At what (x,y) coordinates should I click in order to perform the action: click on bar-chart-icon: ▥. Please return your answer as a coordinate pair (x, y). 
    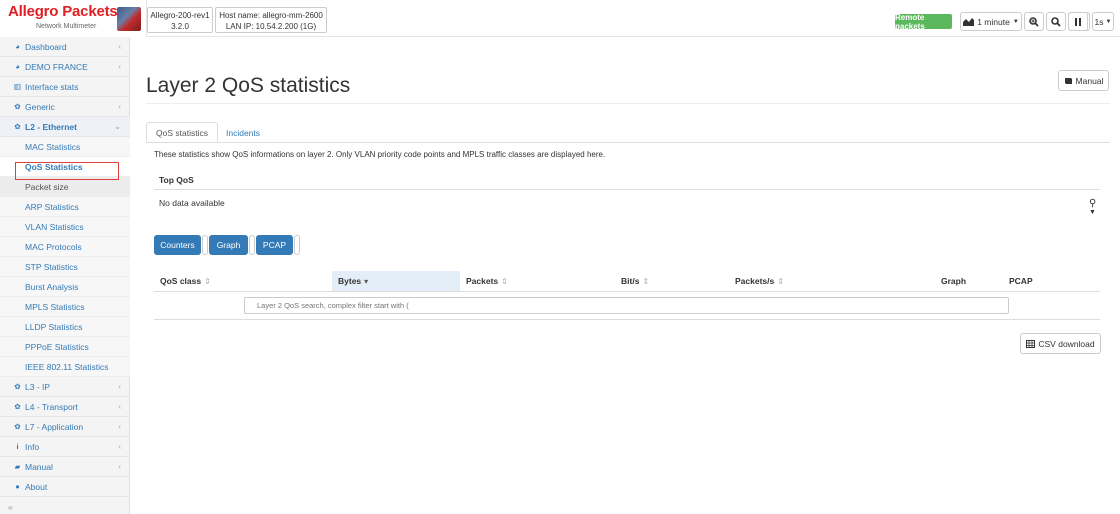
    Looking at the image, I should click on (17, 86).